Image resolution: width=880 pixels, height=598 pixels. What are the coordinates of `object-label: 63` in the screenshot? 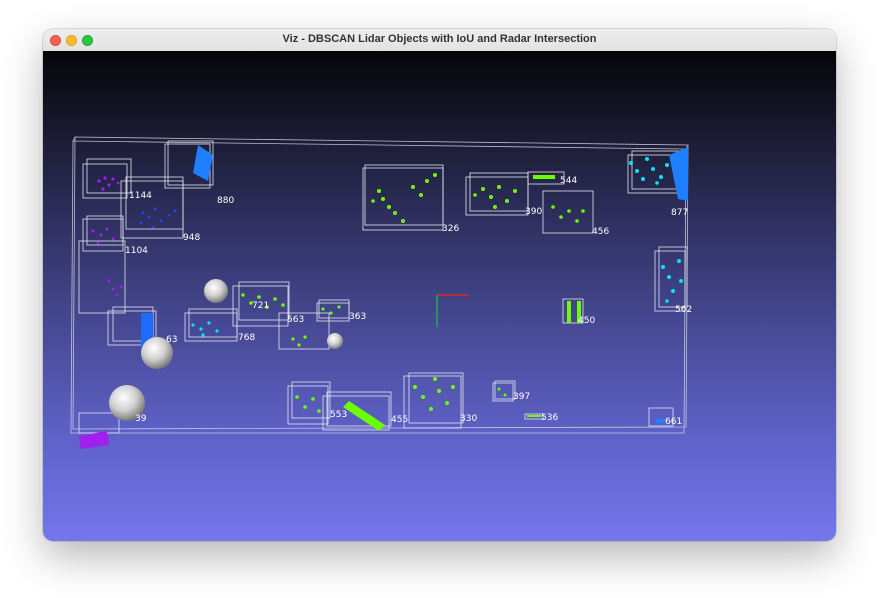 It's located at (171, 340).